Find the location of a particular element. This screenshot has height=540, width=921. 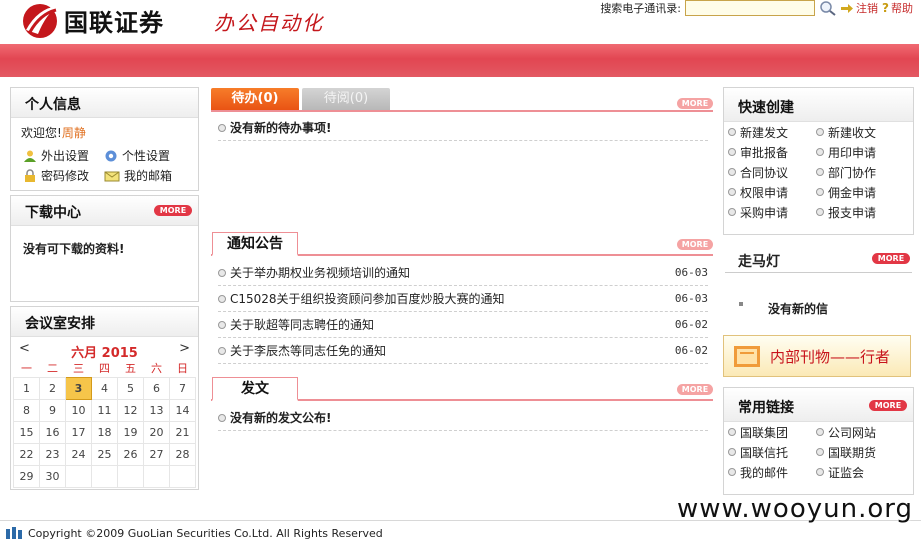

journal-banner: 内部刊物——行者 is located at coordinates (817, 356).